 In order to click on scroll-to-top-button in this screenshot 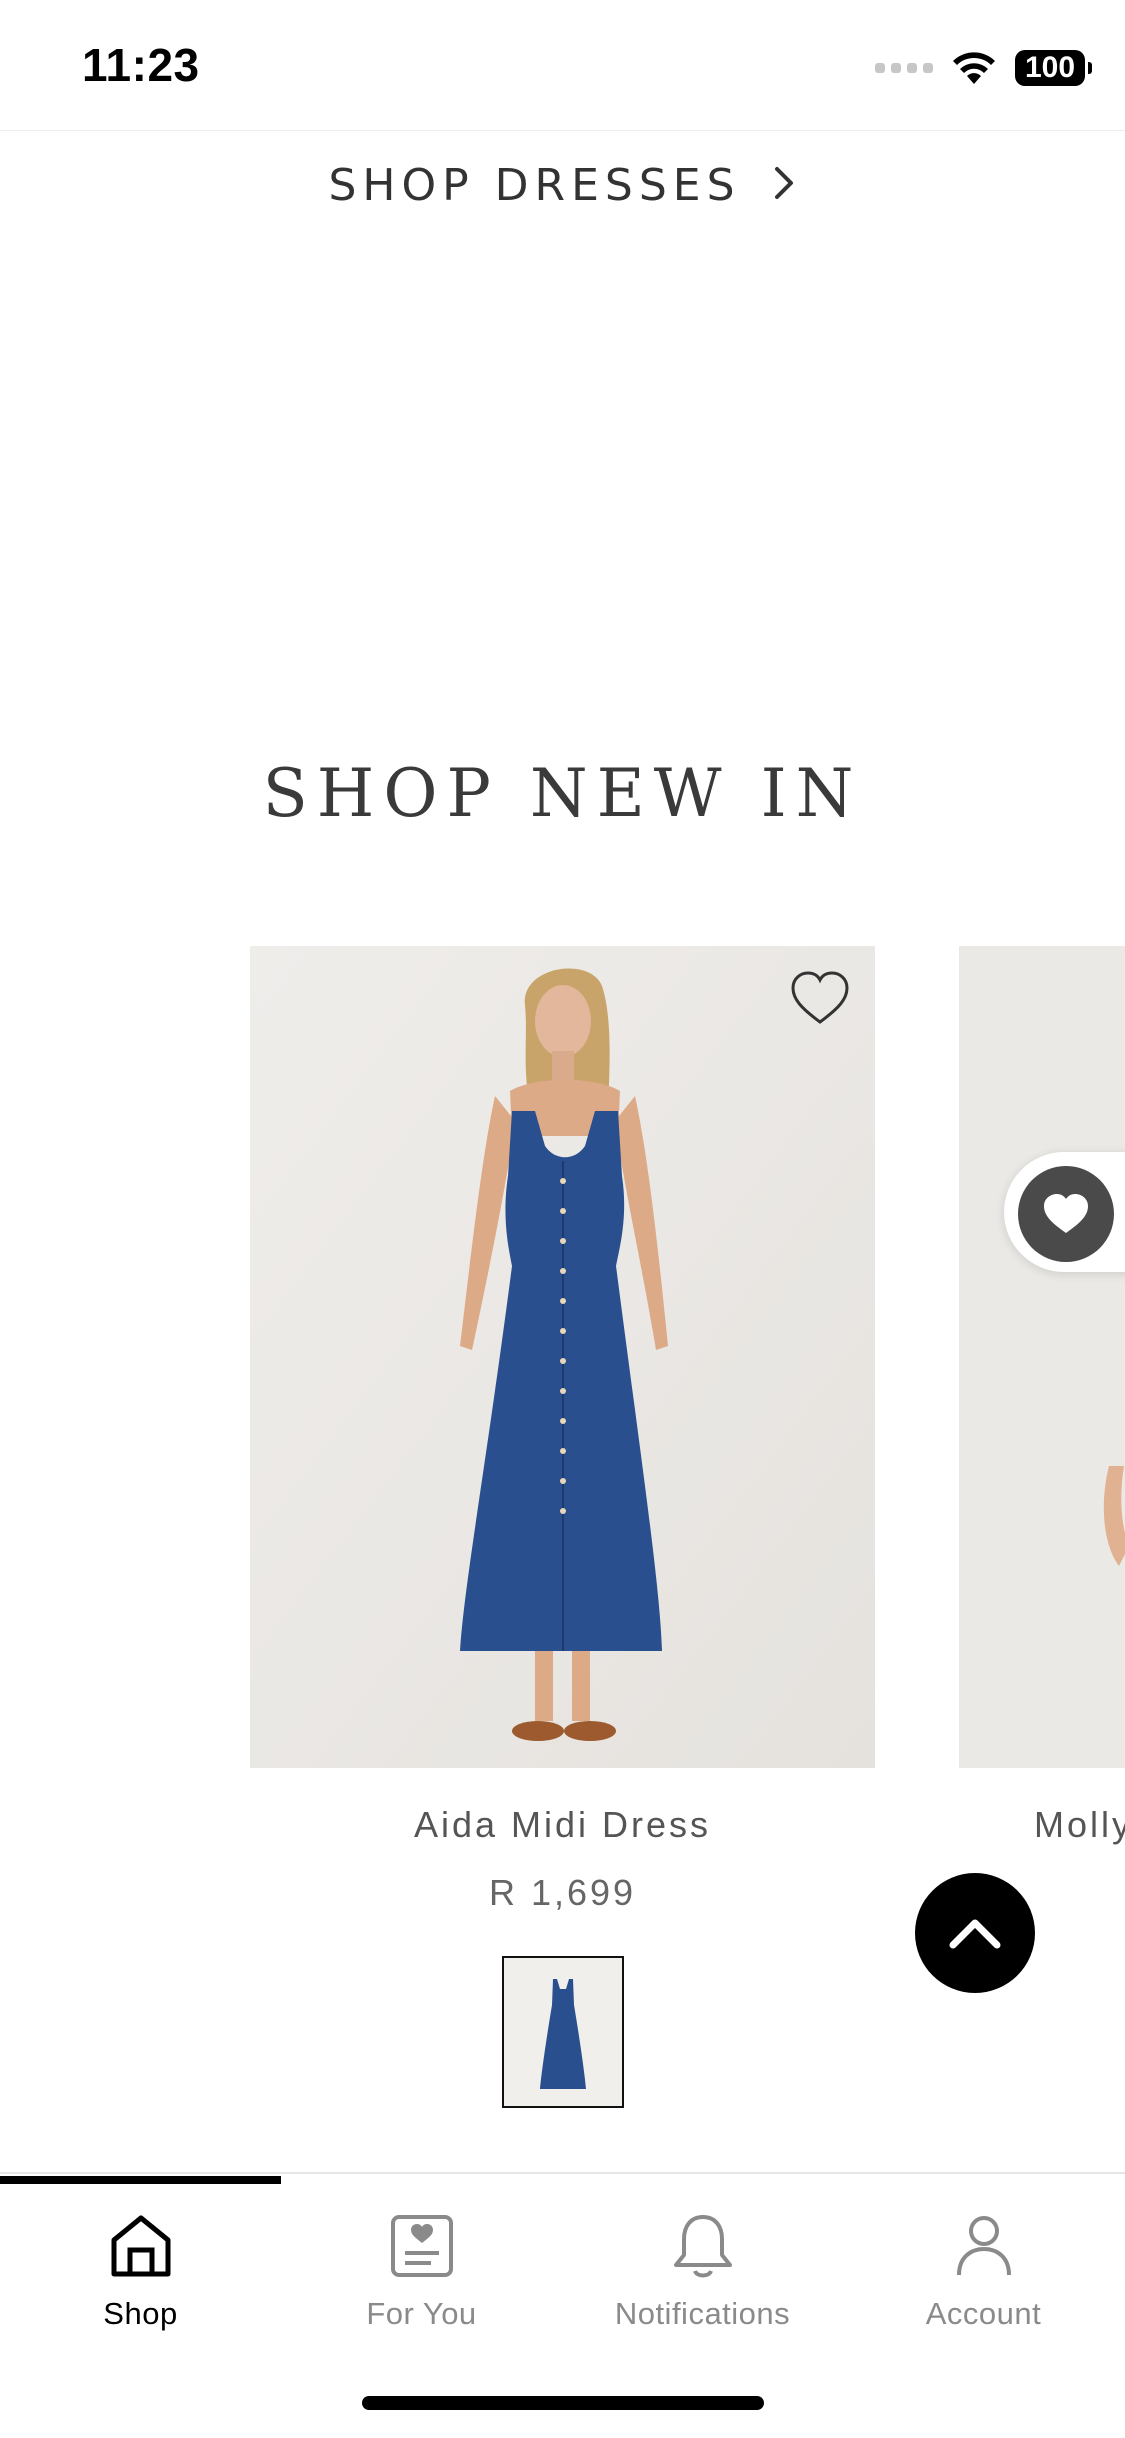, I will do `click(975, 1933)`.